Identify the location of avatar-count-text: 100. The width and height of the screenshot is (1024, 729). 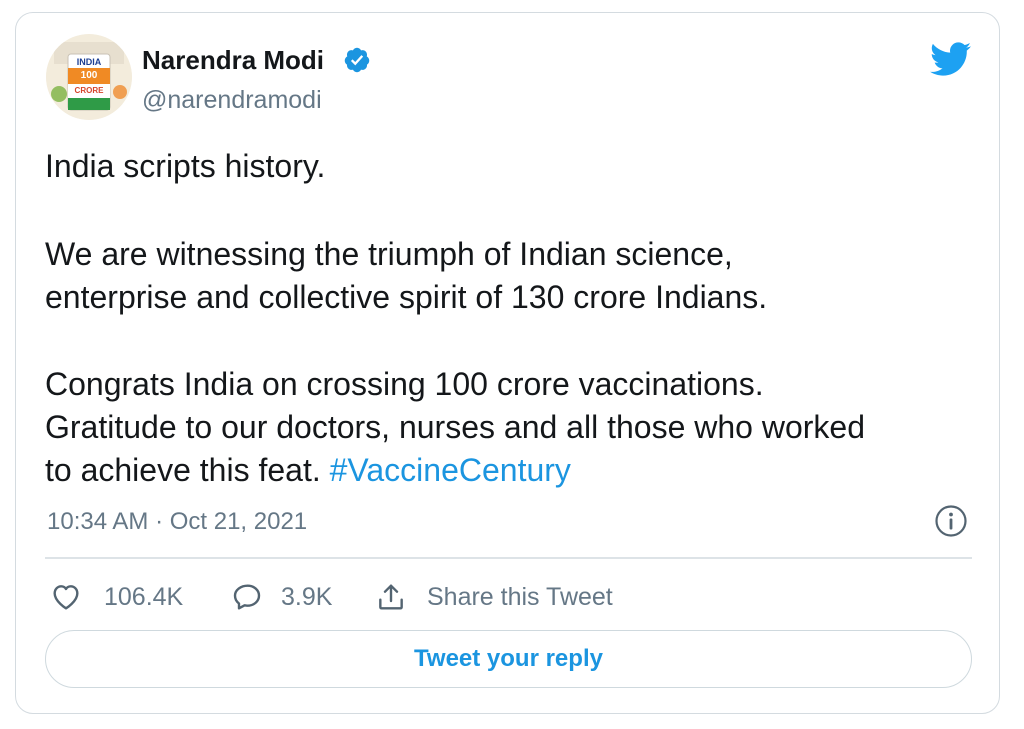
(89, 75).